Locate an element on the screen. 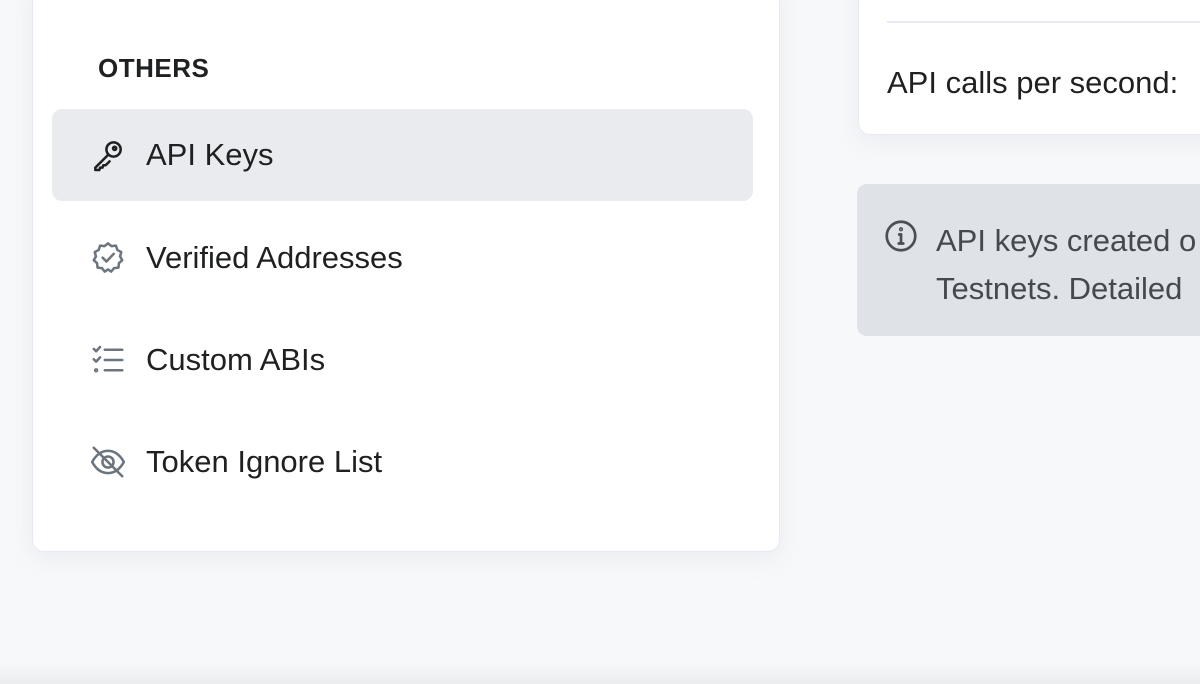 This screenshot has width=1200, height=684. eye-slash-icon is located at coordinates (108, 462).